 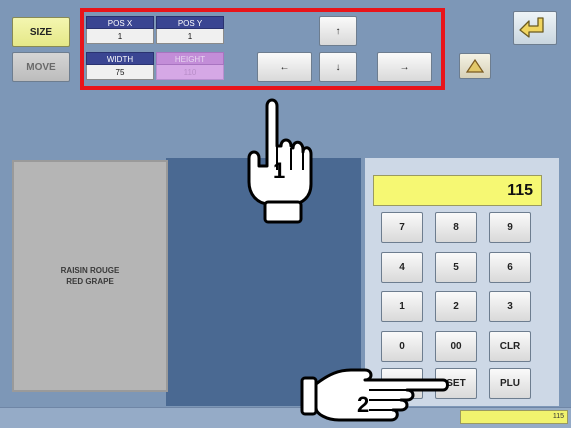 I want to click on triangle-up-icon, so click(x=475, y=66).